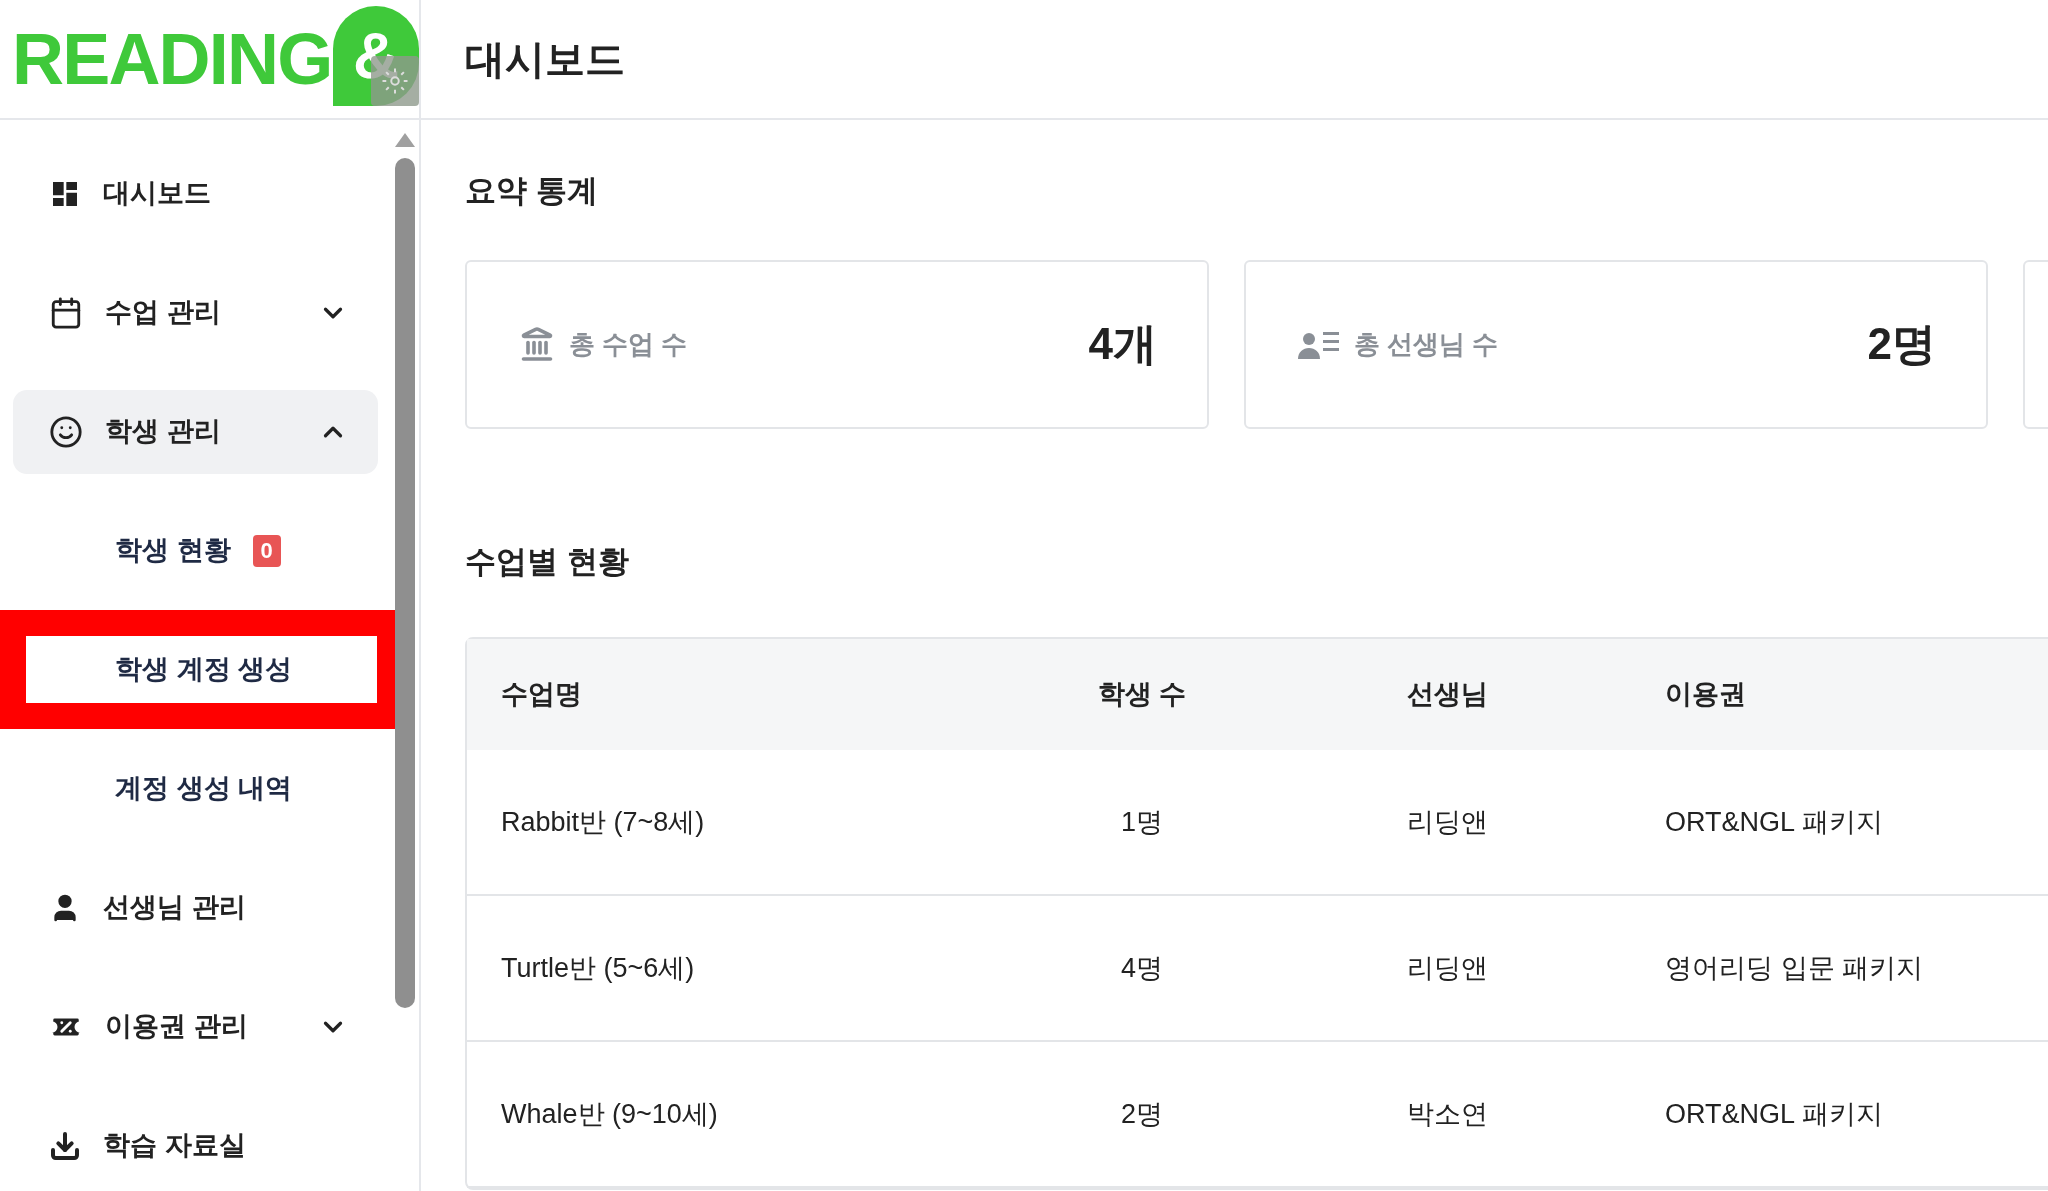 This screenshot has width=2048, height=1191. Describe the element at coordinates (172, 59) in the screenshot. I see `logo-text: READING` at that location.